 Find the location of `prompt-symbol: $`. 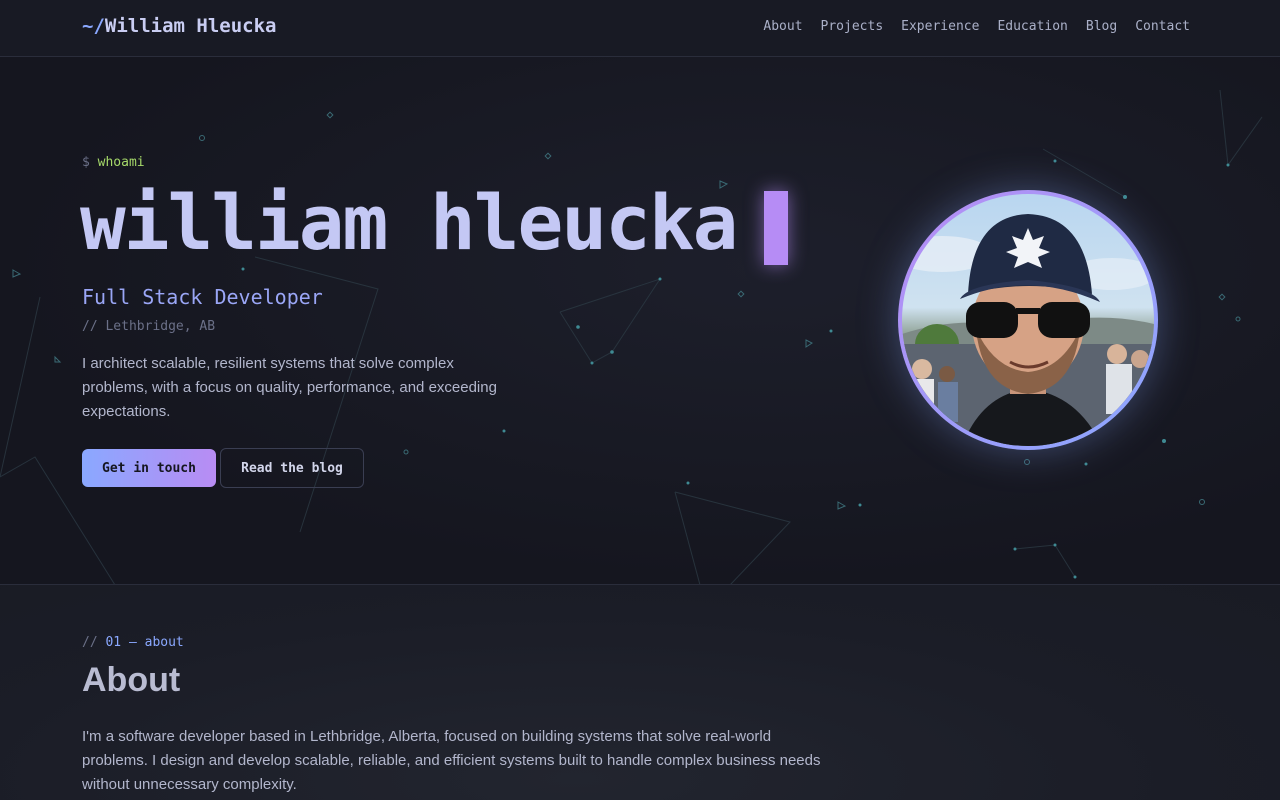

prompt-symbol: $ is located at coordinates (86, 162).